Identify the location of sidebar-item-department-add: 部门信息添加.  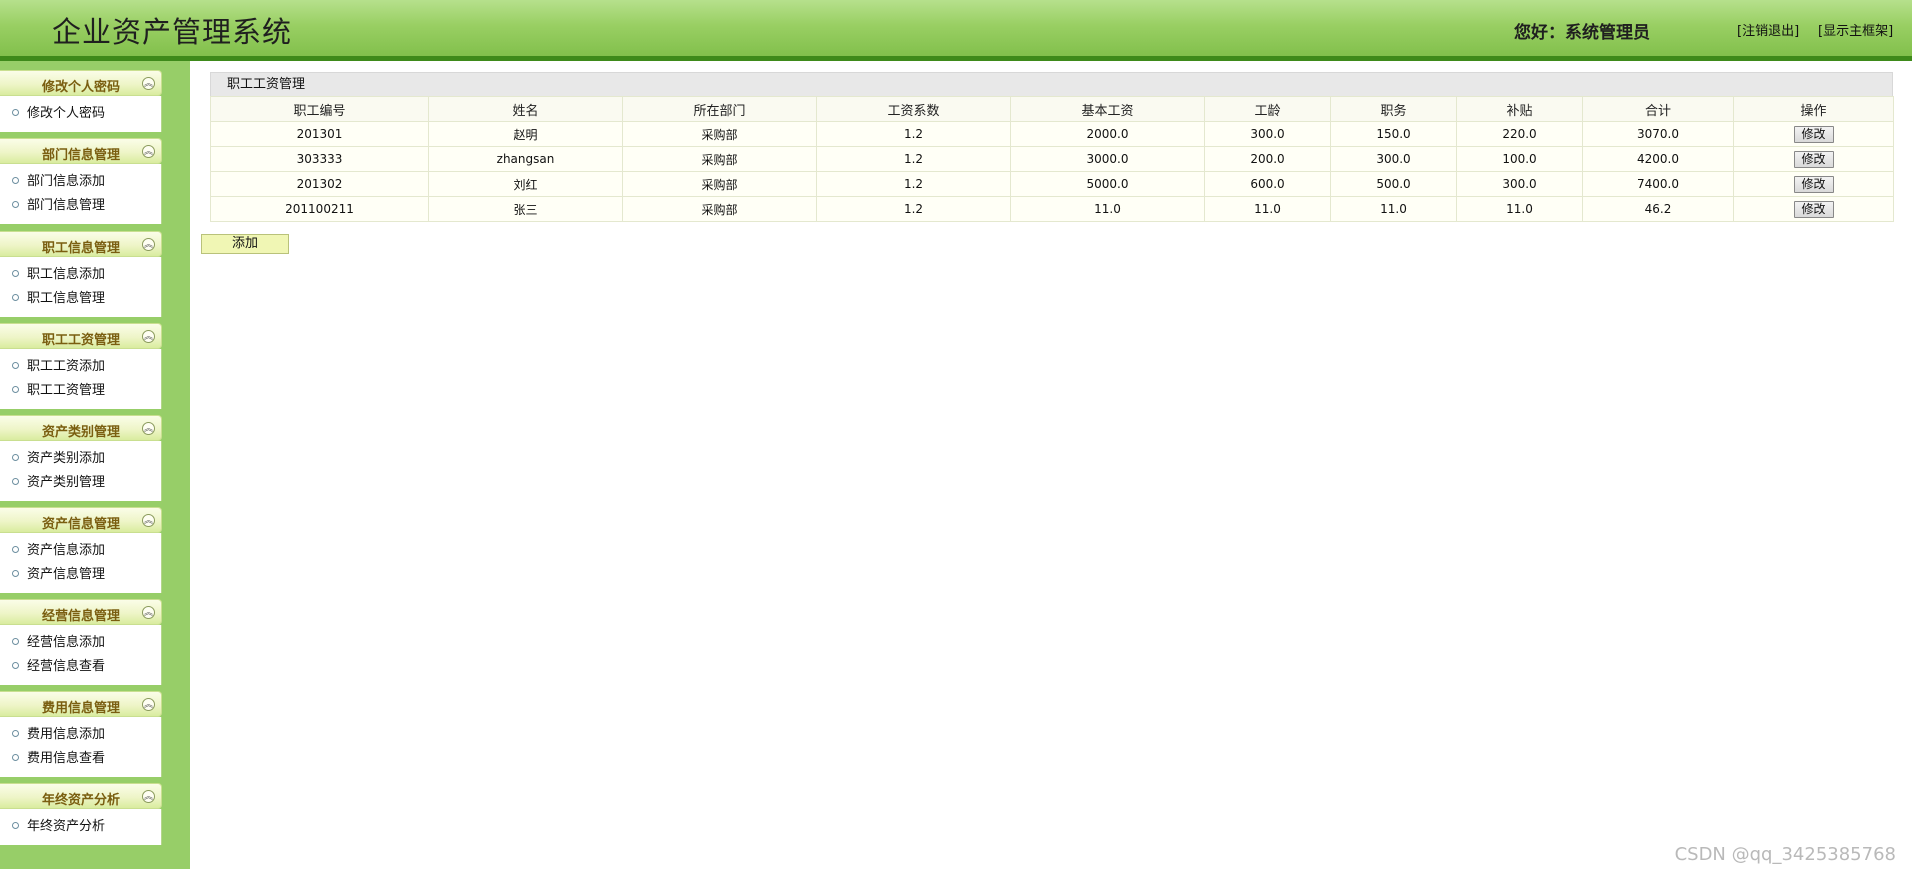
(80, 182).